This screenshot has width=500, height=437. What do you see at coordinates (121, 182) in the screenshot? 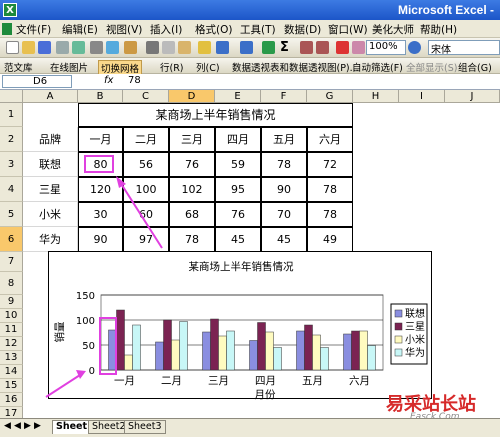
I see `arrow-head-icon` at bounding box center [121, 182].